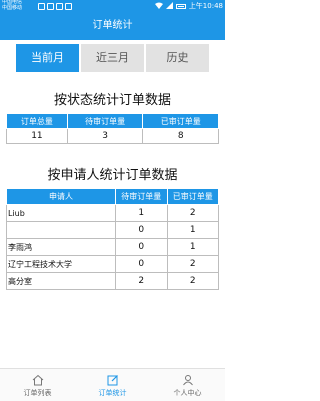 Image resolution: width=320 pixels, height=401 pixels. Describe the element at coordinates (112, 393) in the screenshot. I see `nav-order-stats-label: 订单统计` at that location.